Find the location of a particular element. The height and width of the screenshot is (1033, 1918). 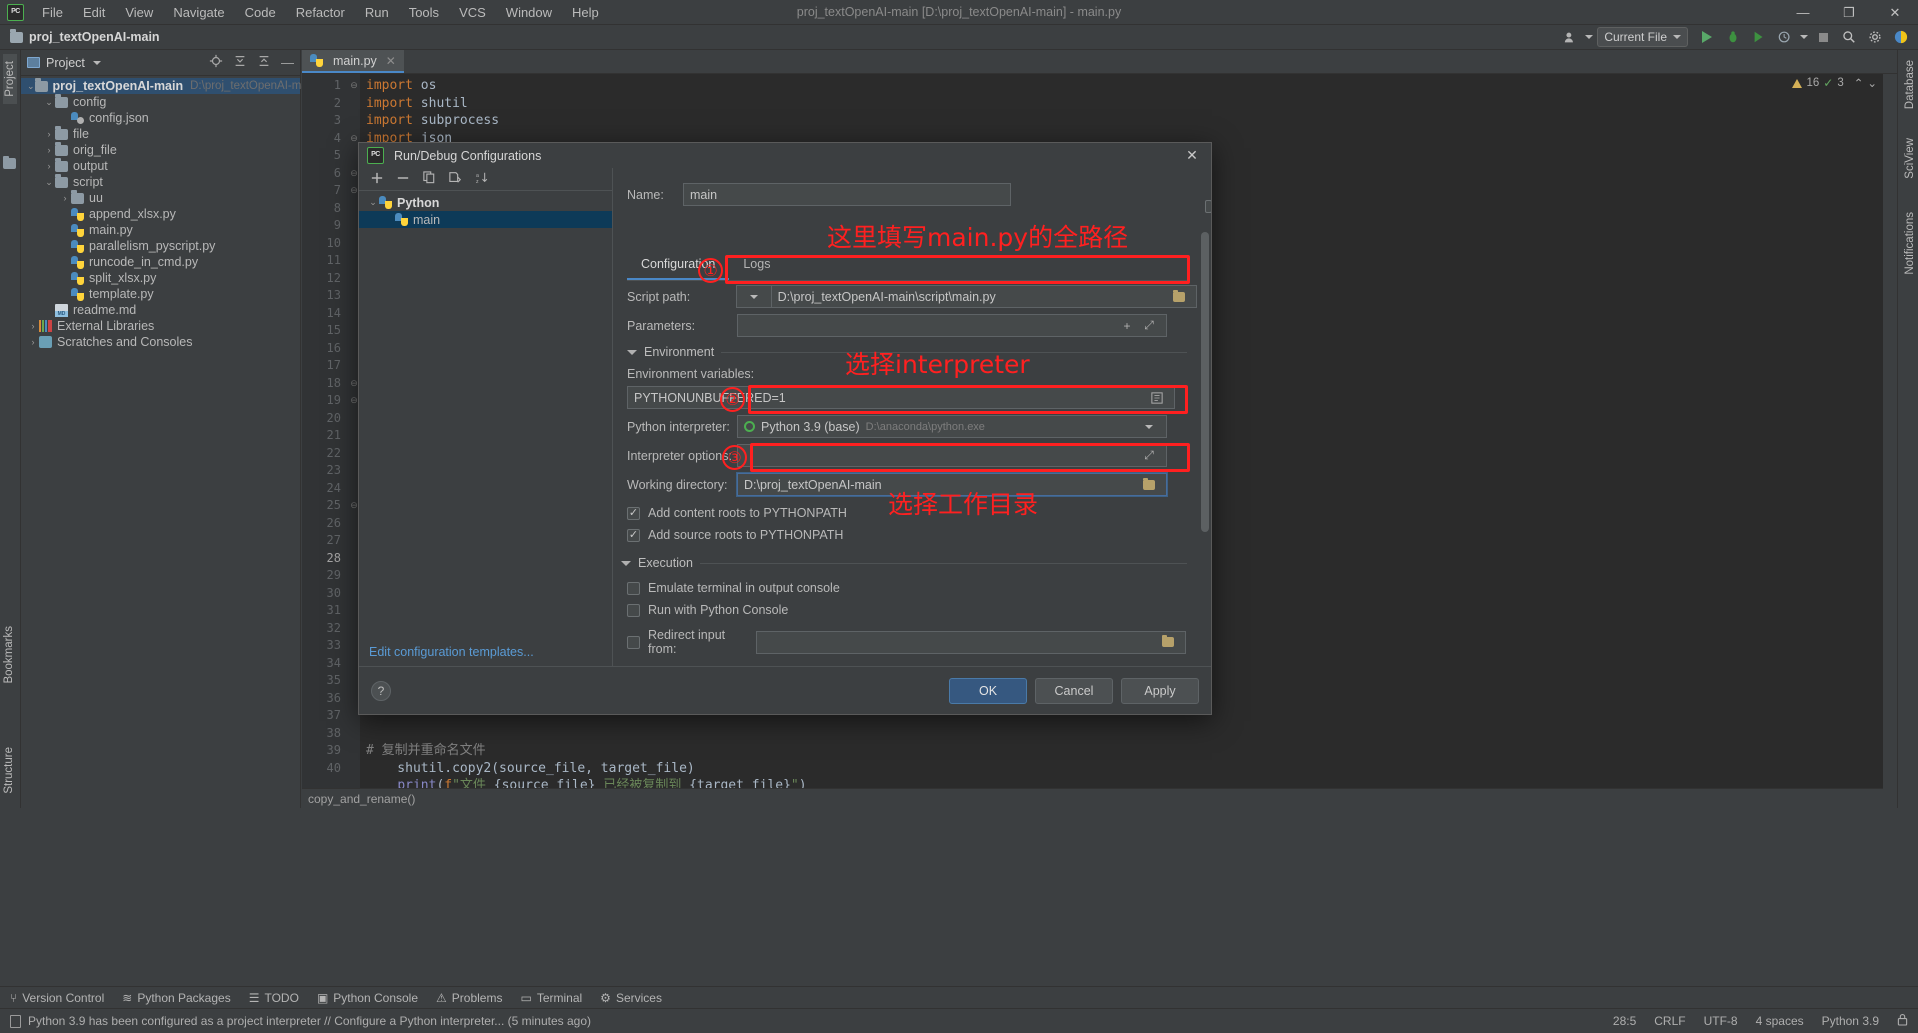

tool-window-button-terminal: ▭ Terminal is located at coordinates (551, 998).